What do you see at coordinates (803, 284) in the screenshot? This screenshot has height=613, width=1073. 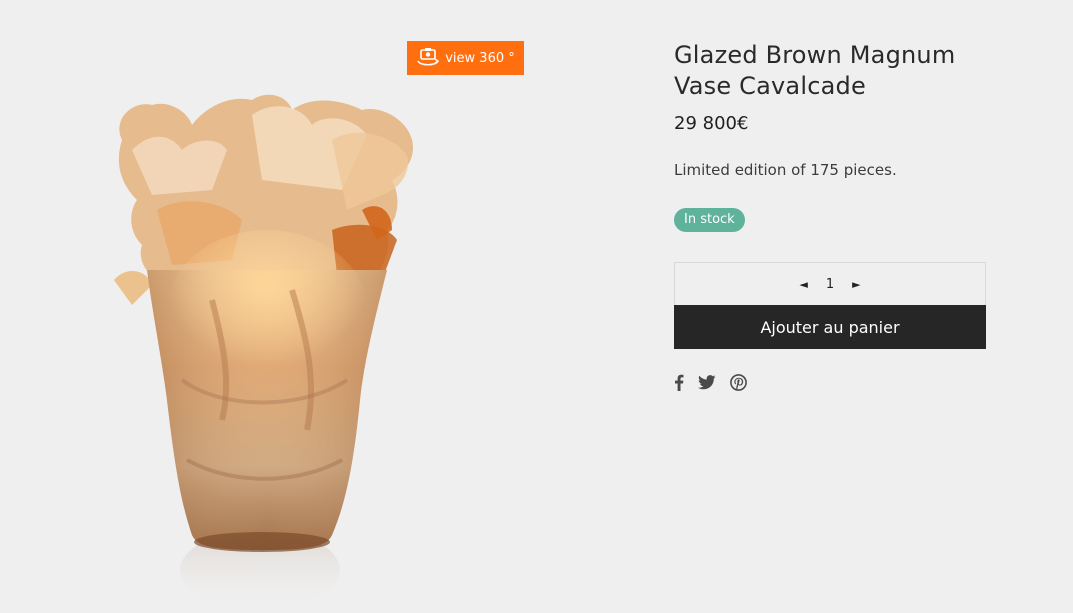 I see `decrement-button: ◄` at bounding box center [803, 284].